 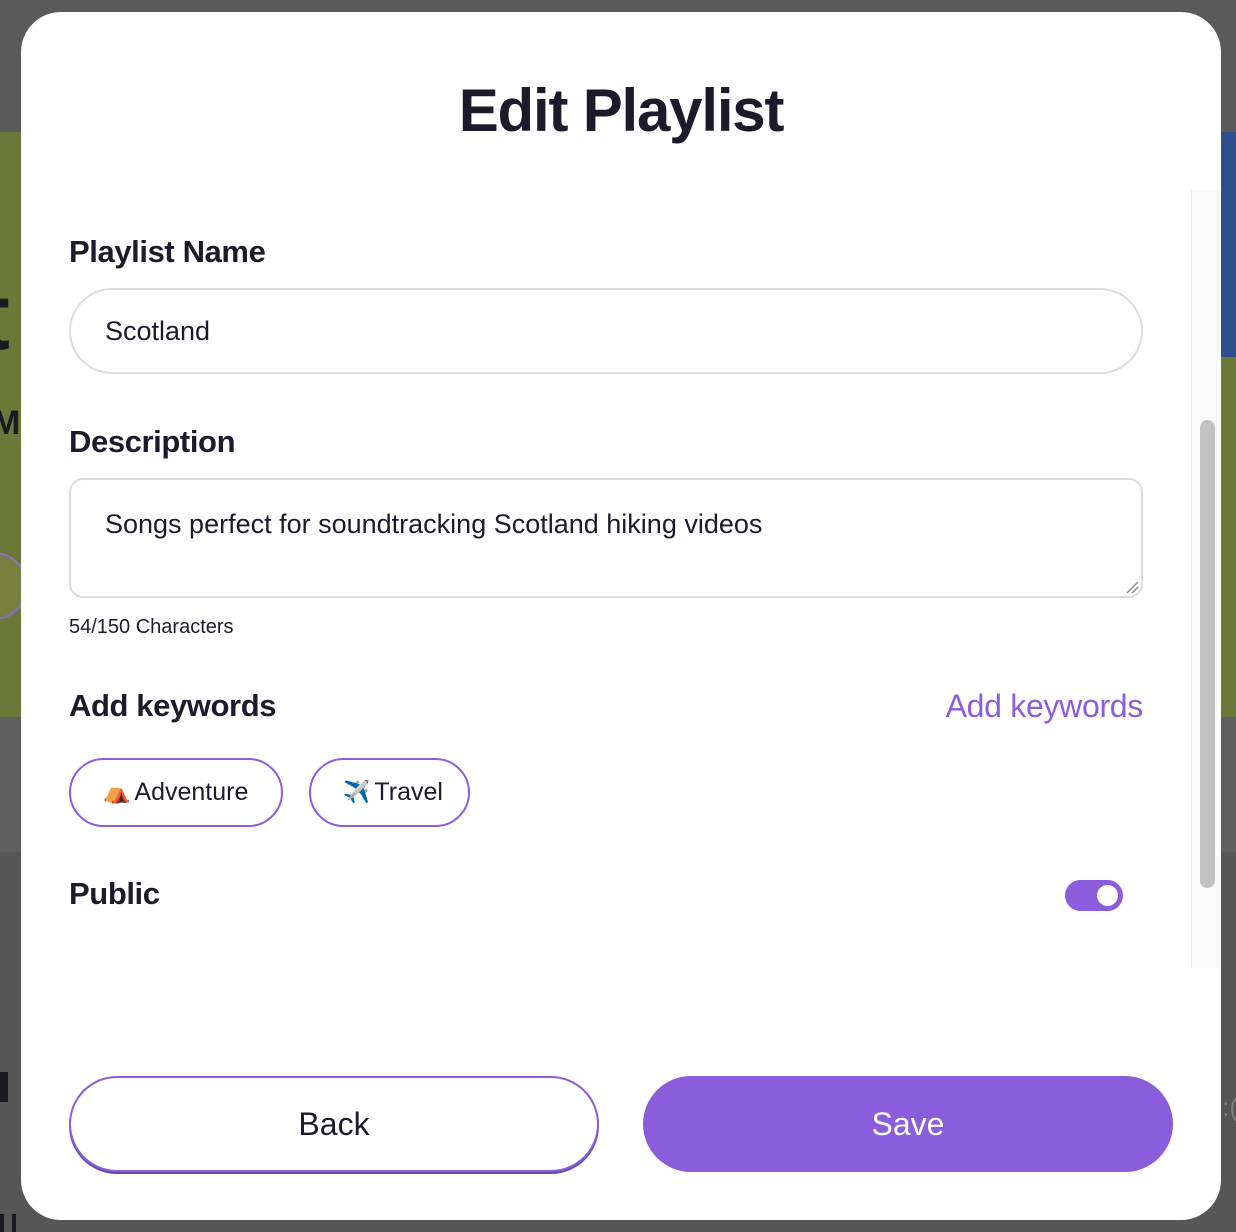 I want to click on keyword-chip-travel: ✈️ Travel, so click(x=389, y=792).